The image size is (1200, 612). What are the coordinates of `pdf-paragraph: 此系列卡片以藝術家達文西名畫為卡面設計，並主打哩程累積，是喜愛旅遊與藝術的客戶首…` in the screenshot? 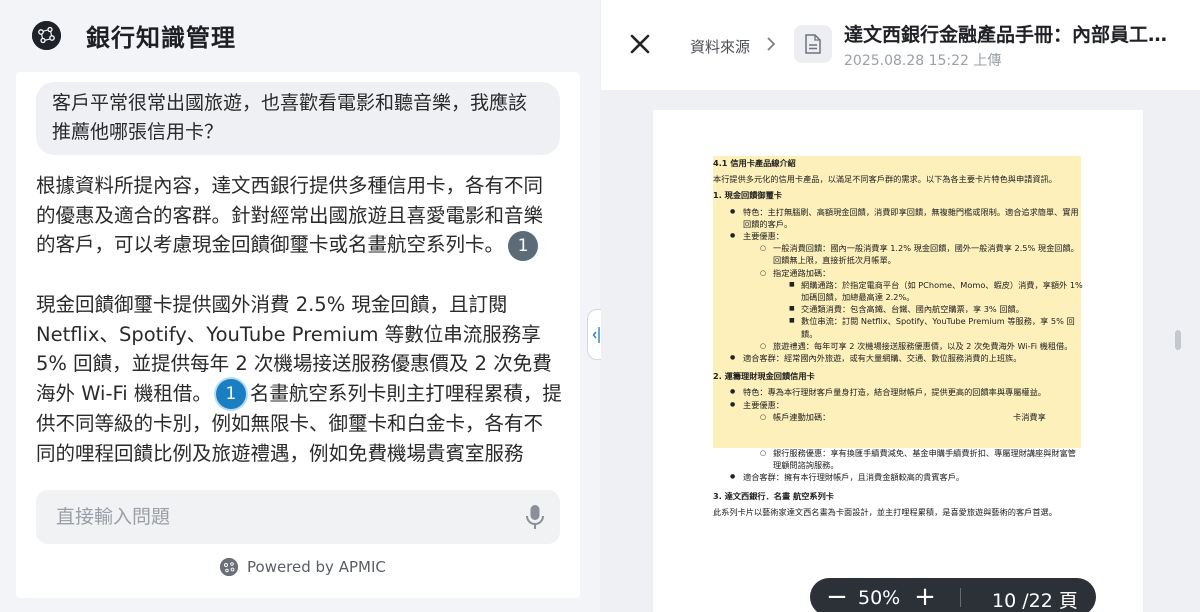 It's located at (885, 511).